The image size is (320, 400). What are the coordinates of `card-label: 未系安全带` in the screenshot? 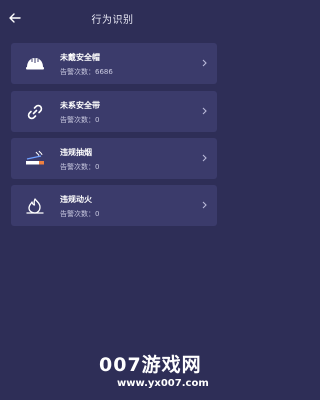 It's located at (80, 105).